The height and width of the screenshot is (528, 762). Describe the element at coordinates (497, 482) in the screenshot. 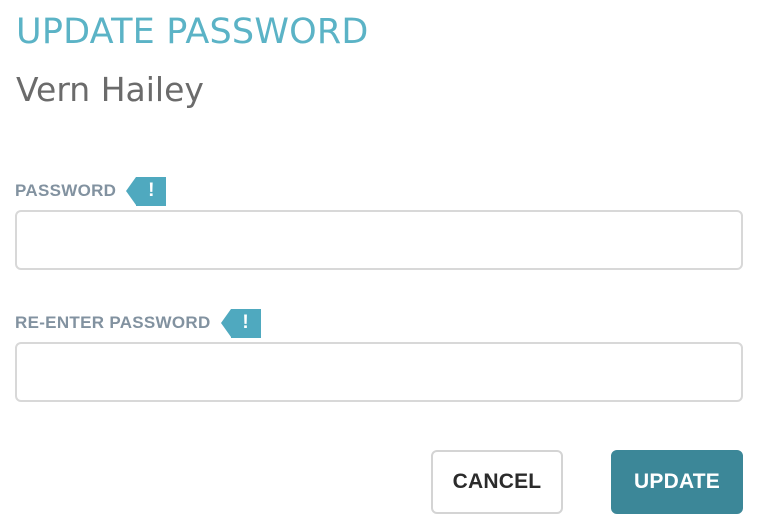

I see `cancel-button: CANCEL` at that location.